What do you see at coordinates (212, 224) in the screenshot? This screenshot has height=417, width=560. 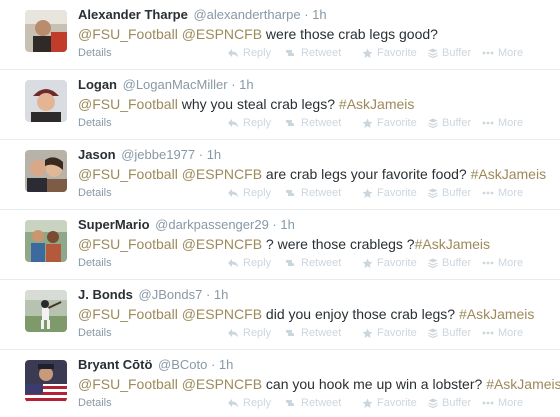 I see `author-handle: @darkpassenger29` at bounding box center [212, 224].